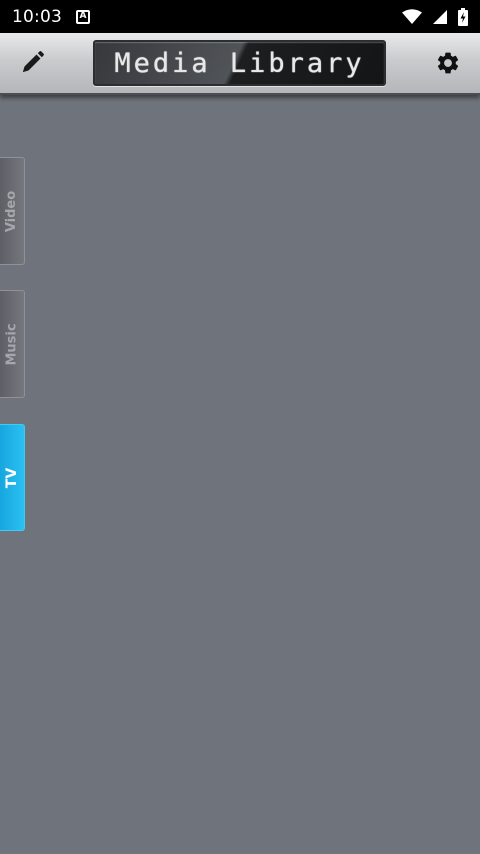 The width and height of the screenshot is (480, 854). I want to click on status-time: 10:03, so click(37, 16).